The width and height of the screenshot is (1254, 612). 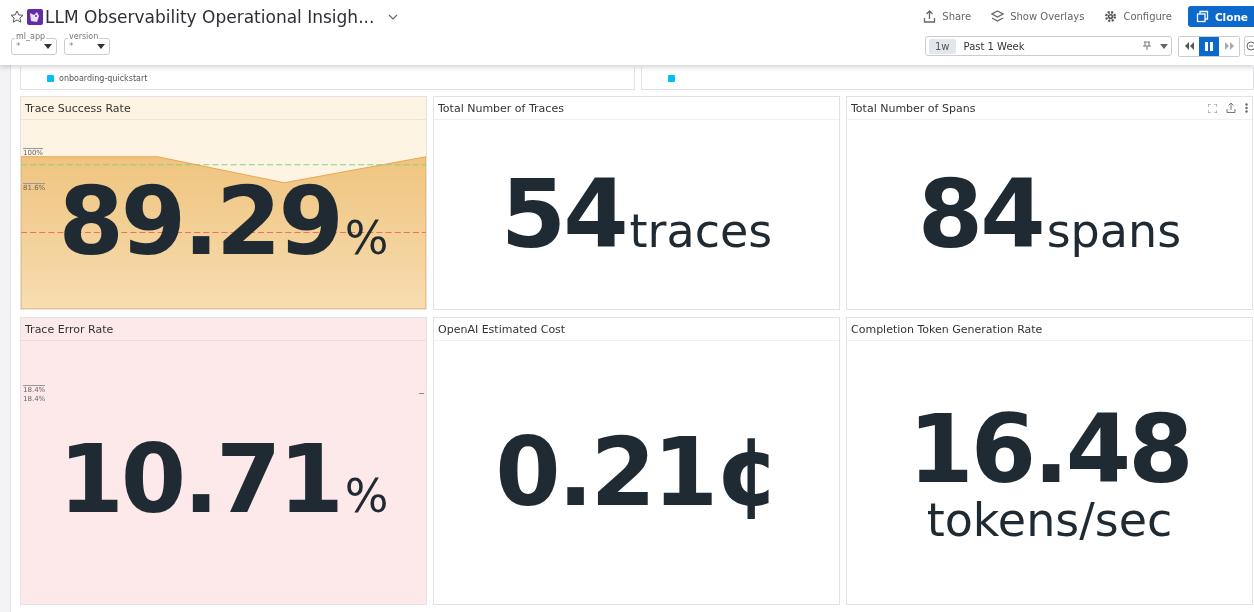 What do you see at coordinates (421, 393) in the screenshot?
I see `tick-mark` at bounding box center [421, 393].